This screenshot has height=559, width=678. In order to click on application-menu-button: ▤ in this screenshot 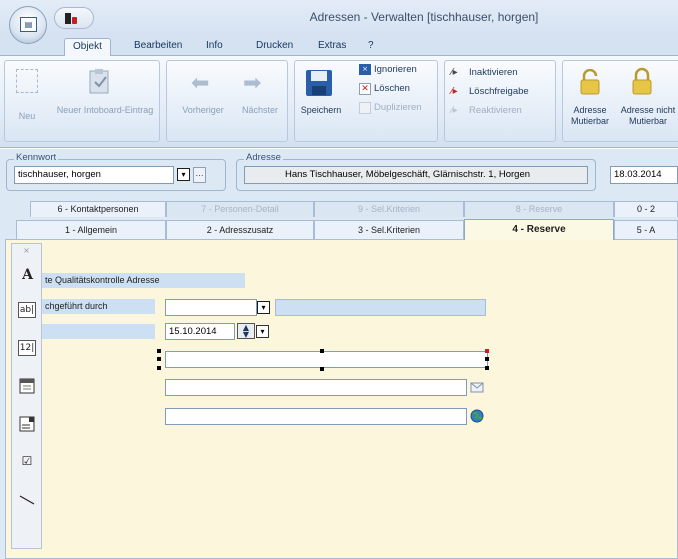, I will do `click(28, 25)`.